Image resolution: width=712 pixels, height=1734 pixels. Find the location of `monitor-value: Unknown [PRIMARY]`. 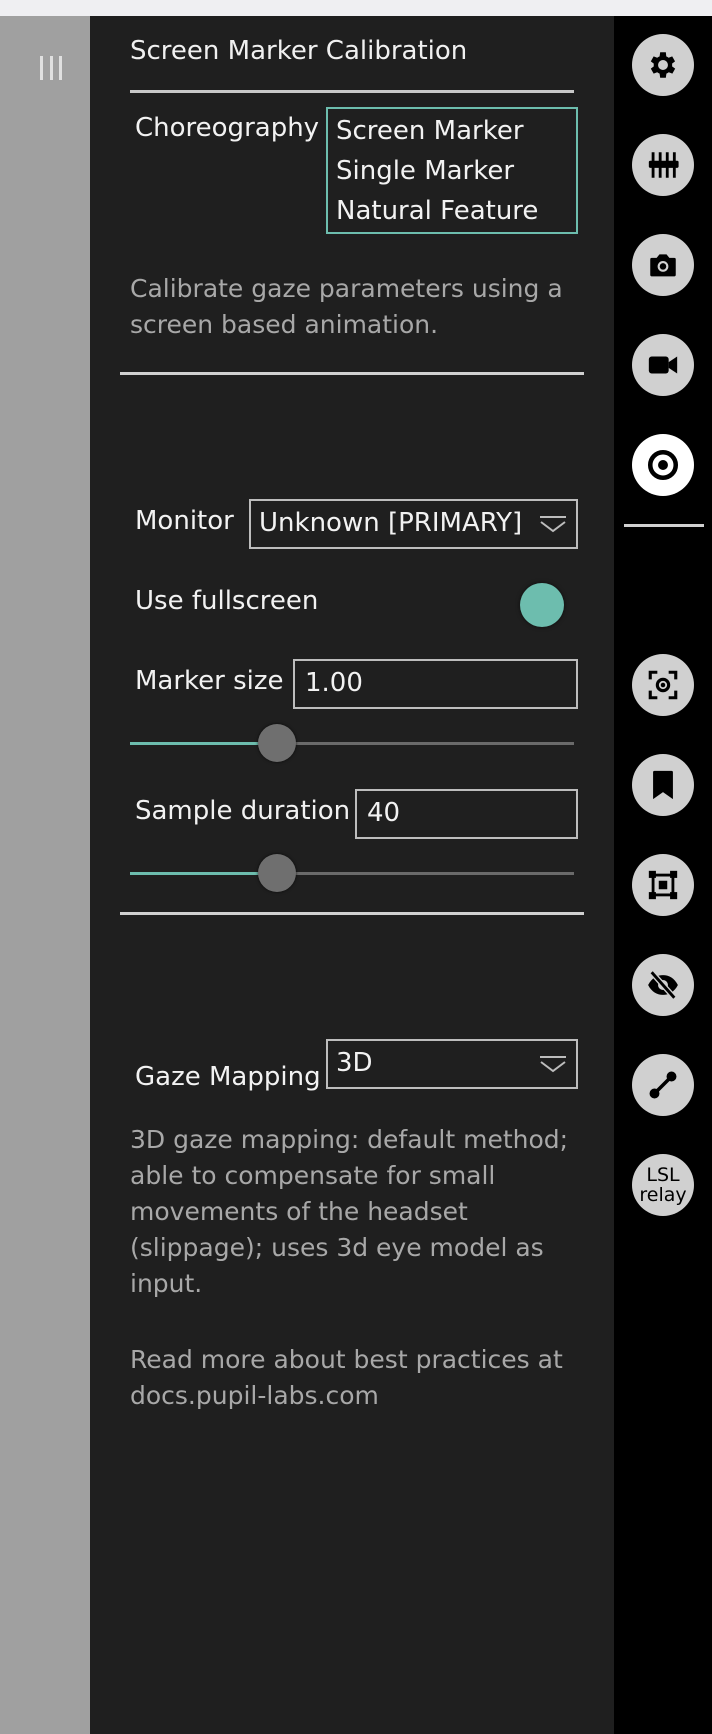

monitor-value: Unknown [PRIMARY] is located at coordinates (391, 523).